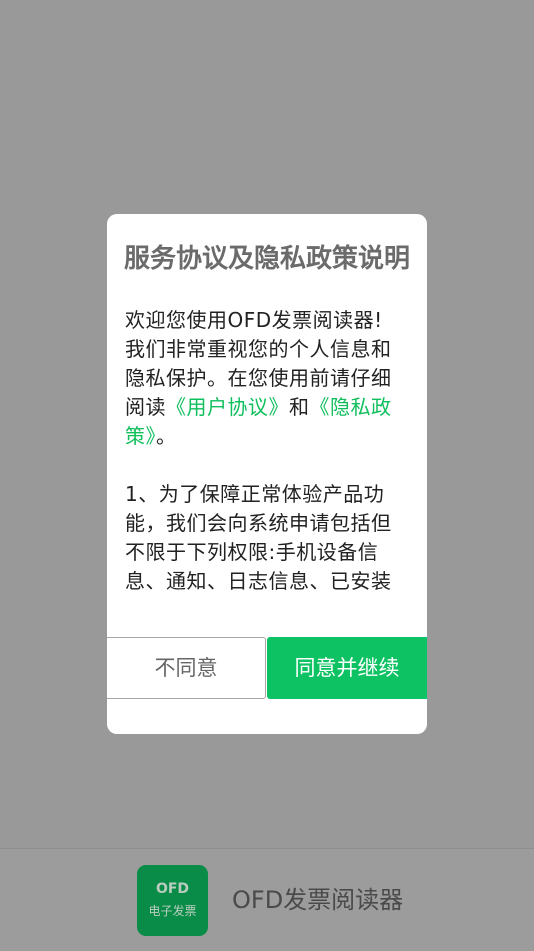  What do you see at coordinates (186, 668) in the screenshot?
I see `disagree-button: 不同意` at bounding box center [186, 668].